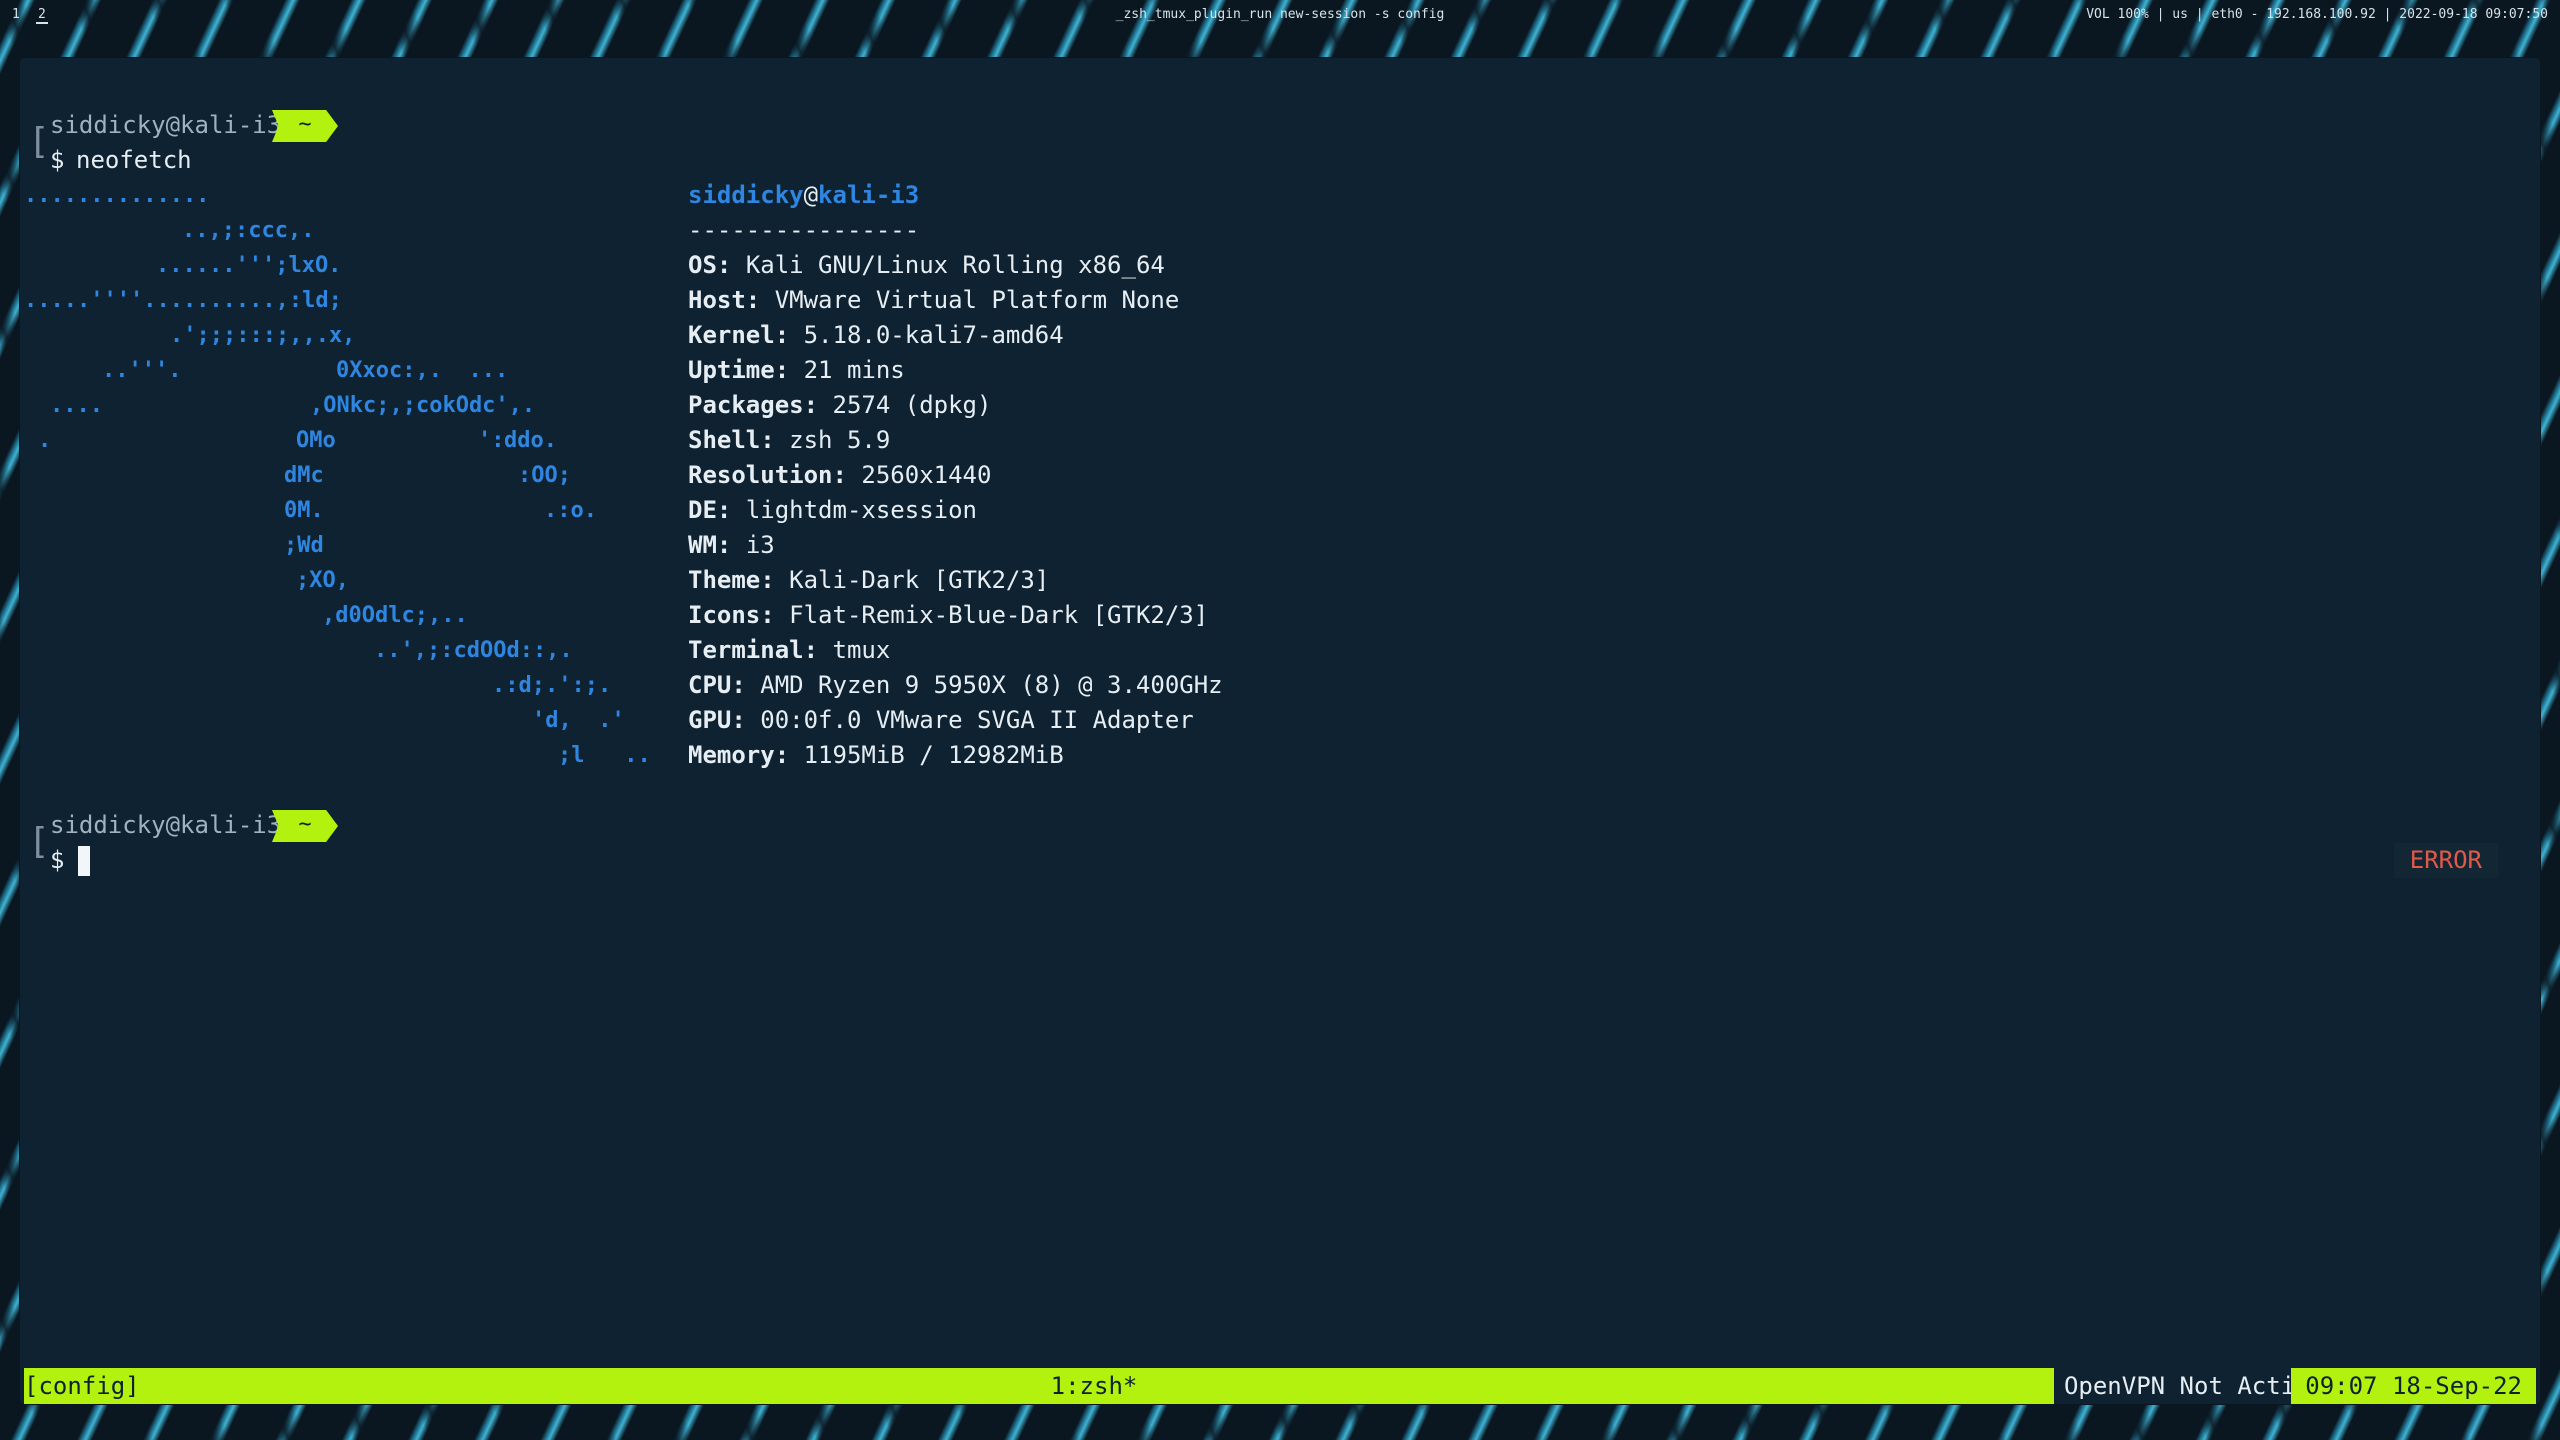  I want to click on info-row-memory: Memory: 1195MiB / 12982MiB, so click(876, 755).